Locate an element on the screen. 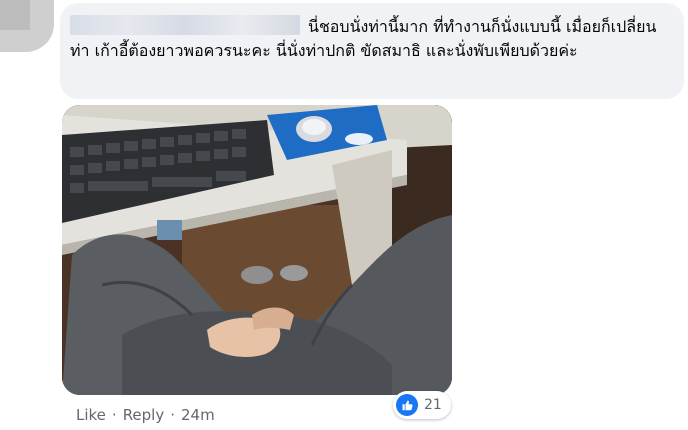 The height and width of the screenshot is (430, 688). like-button: Like is located at coordinates (91, 415).